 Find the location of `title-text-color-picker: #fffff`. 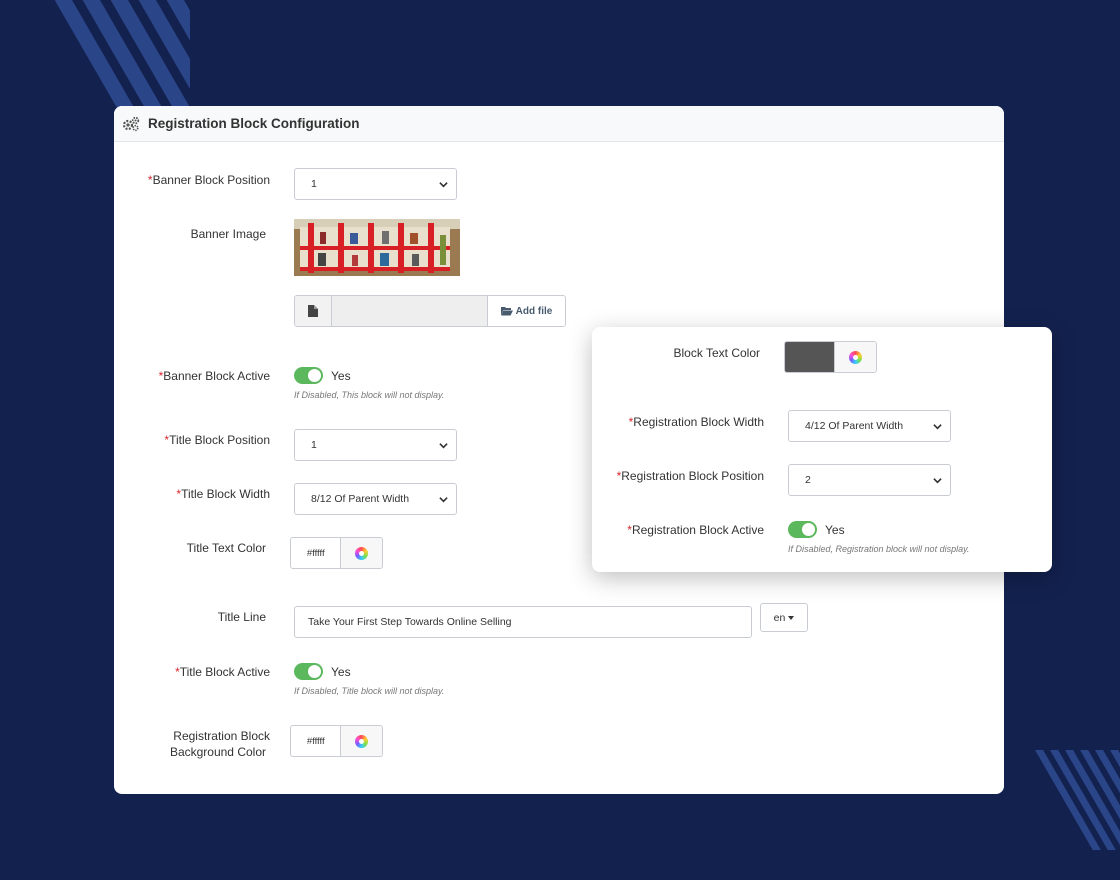

title-text-color-picker: #fffff is located at coordinates (336, 553).